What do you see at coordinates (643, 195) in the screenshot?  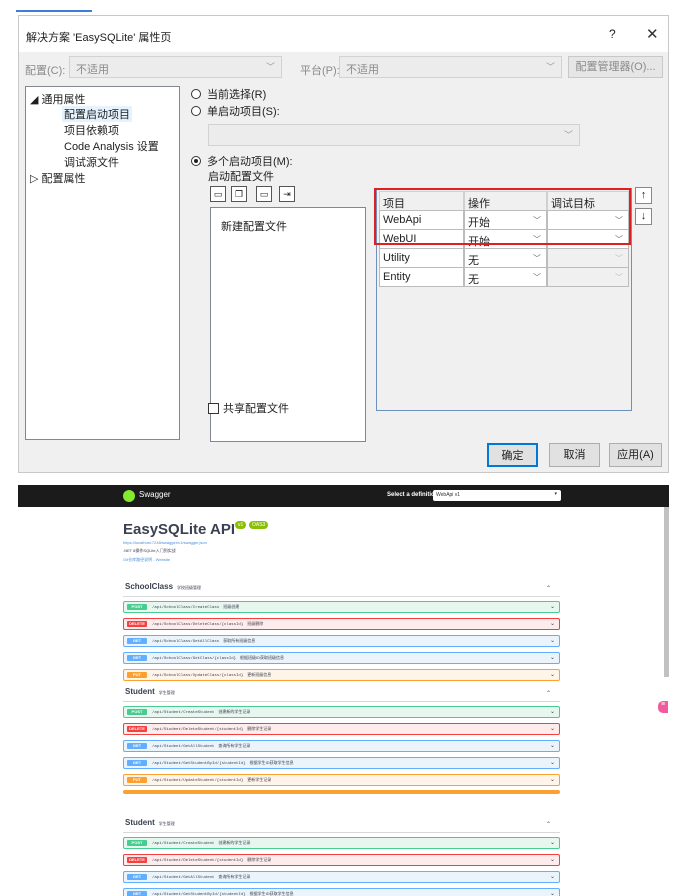 I see `move-up-icon: ↑` at bounding box center [643, 195].